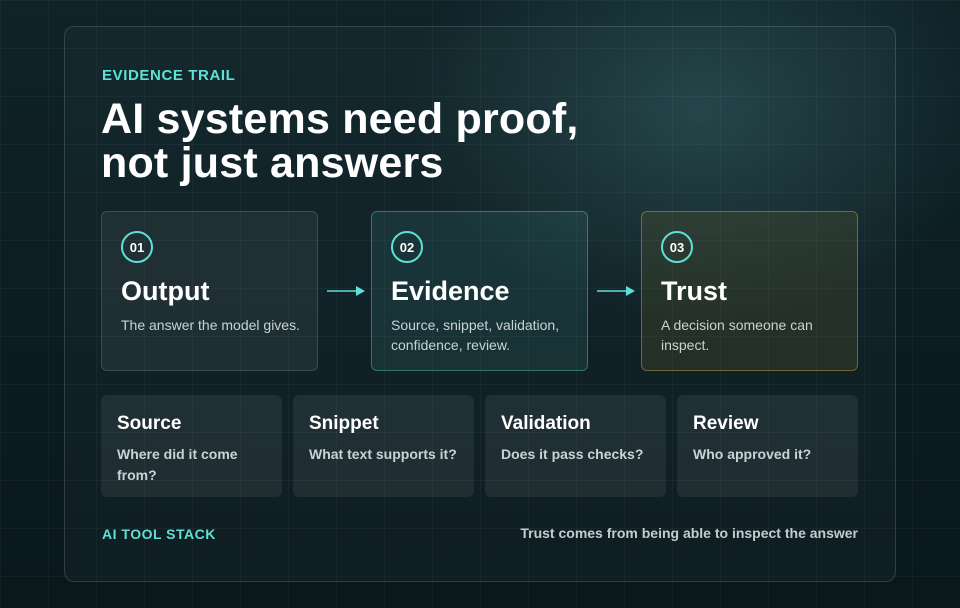 The width and height of the screenshot is (960, 608). Describe the element at coordinates (677, 247) in the screenshot. I see `step-number-badge: 03` at that location.